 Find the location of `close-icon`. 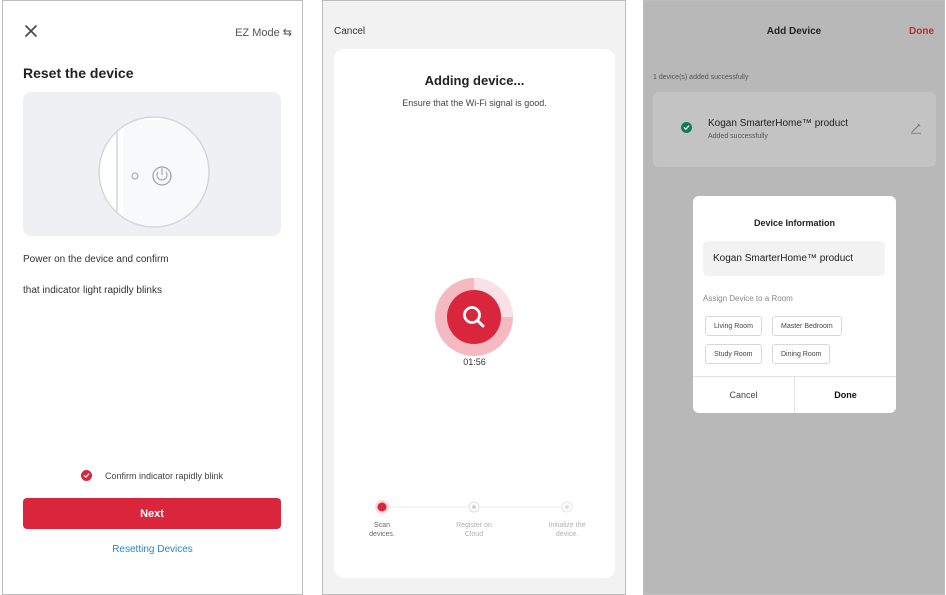

close-icon is located at coordinates (31, 31).